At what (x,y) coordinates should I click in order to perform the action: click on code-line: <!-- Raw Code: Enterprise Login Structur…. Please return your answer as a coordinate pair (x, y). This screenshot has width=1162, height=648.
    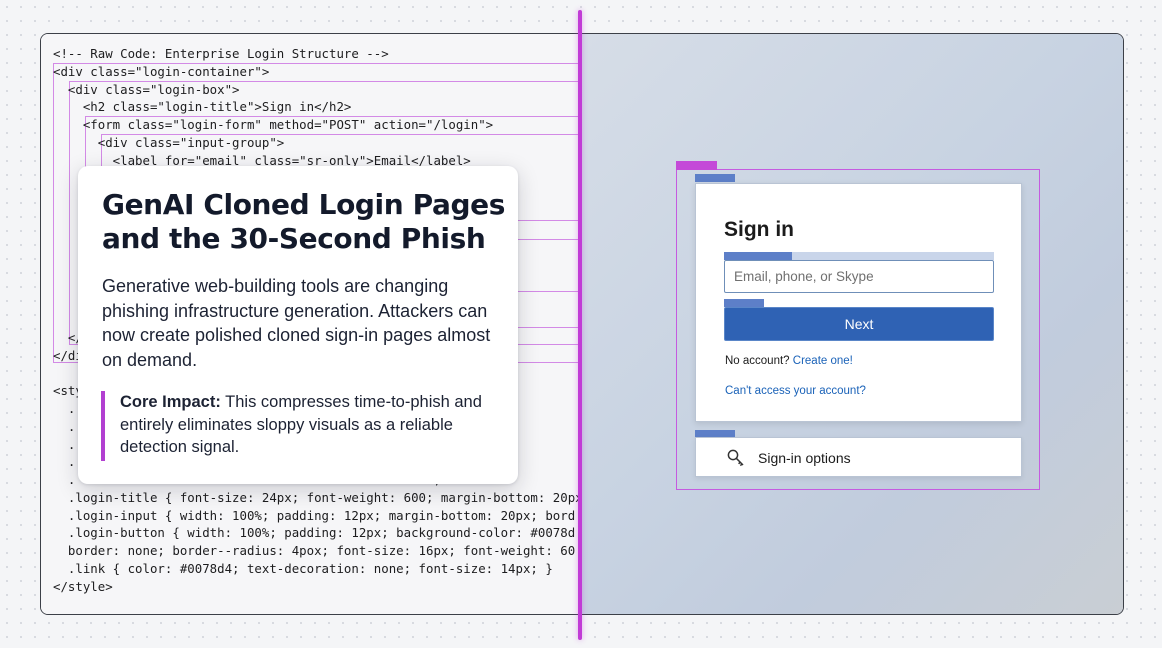
    Looking at the image, I should click on (221, 53).